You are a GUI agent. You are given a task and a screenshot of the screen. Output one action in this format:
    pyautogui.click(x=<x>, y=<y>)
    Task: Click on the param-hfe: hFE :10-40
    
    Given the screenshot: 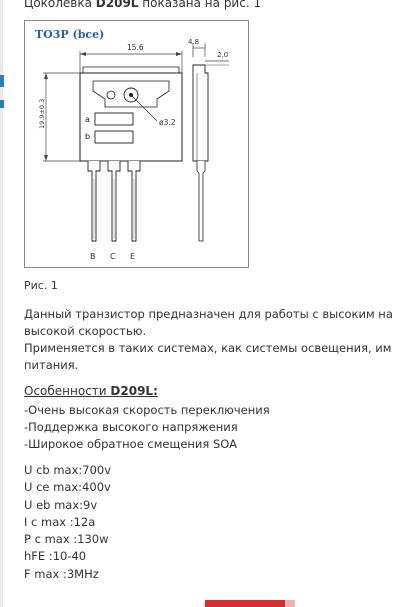 What is the action you would take?
    pyautogui.click(x=55, y=556)
    